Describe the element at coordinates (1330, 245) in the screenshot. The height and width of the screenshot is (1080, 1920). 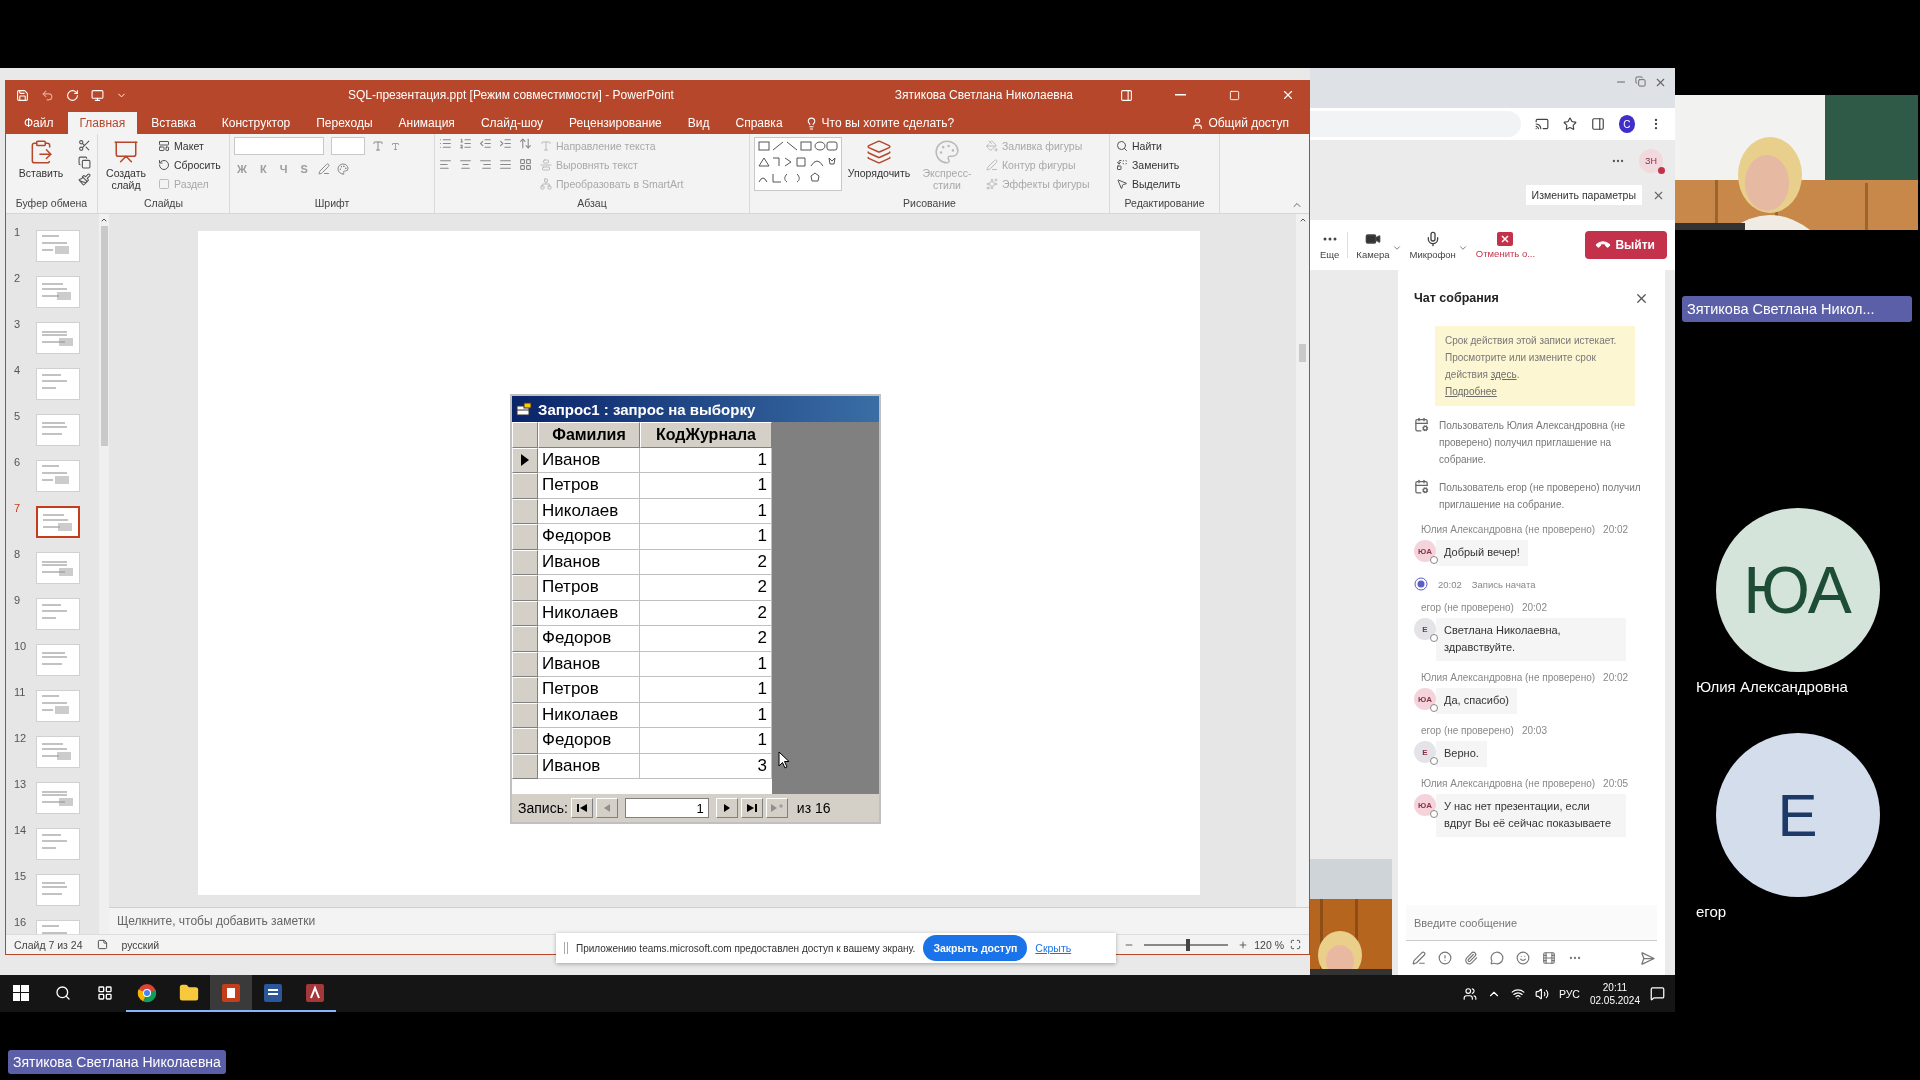
I see `toolbar-button: Еще` at that location.